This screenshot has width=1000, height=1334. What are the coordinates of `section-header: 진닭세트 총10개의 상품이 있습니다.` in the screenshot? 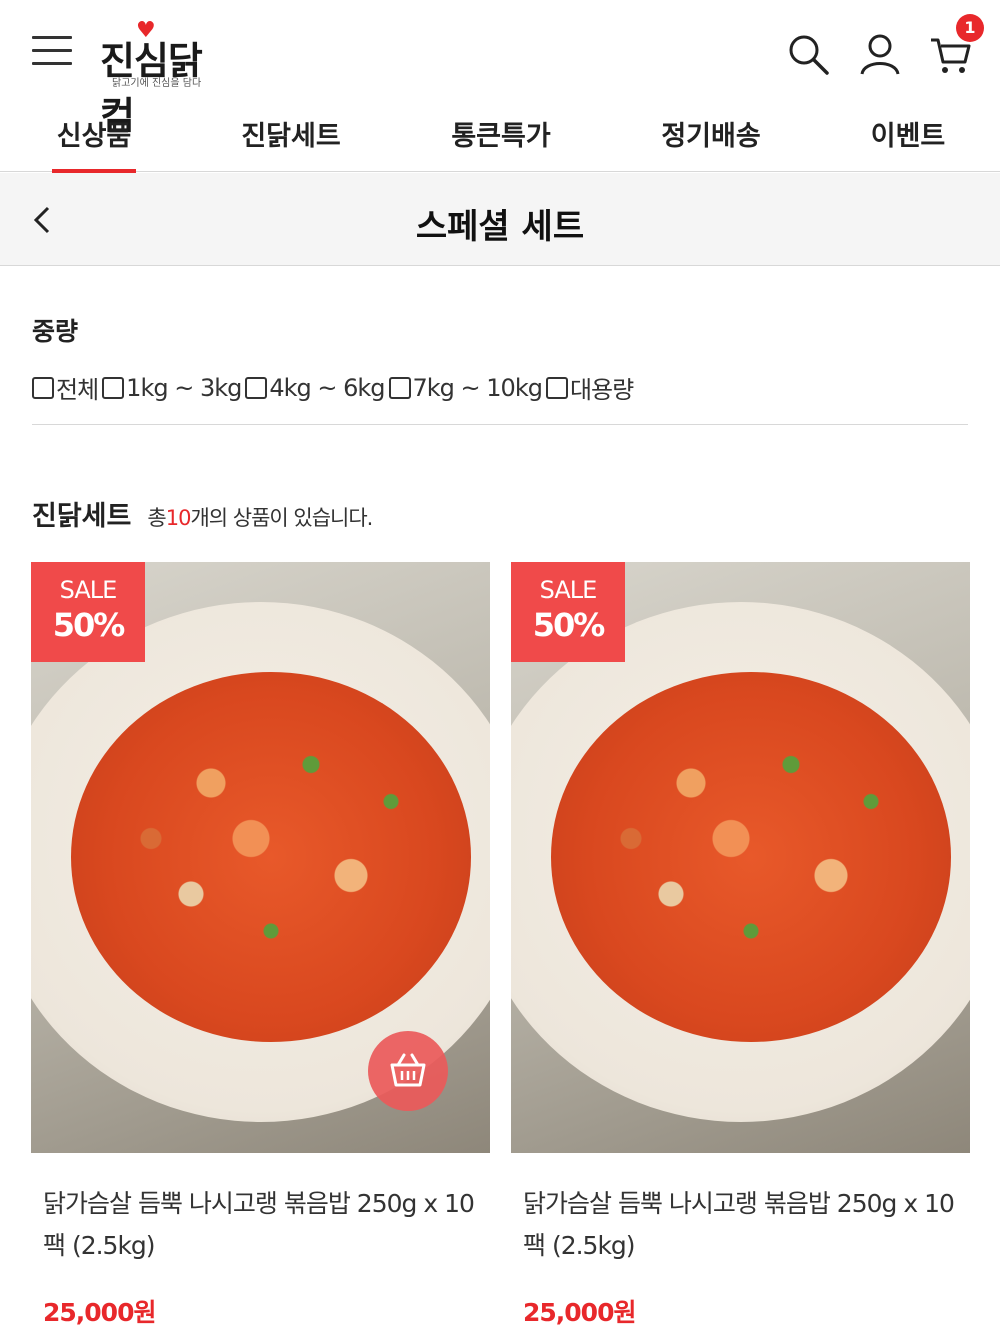 It's located at (202, 513).